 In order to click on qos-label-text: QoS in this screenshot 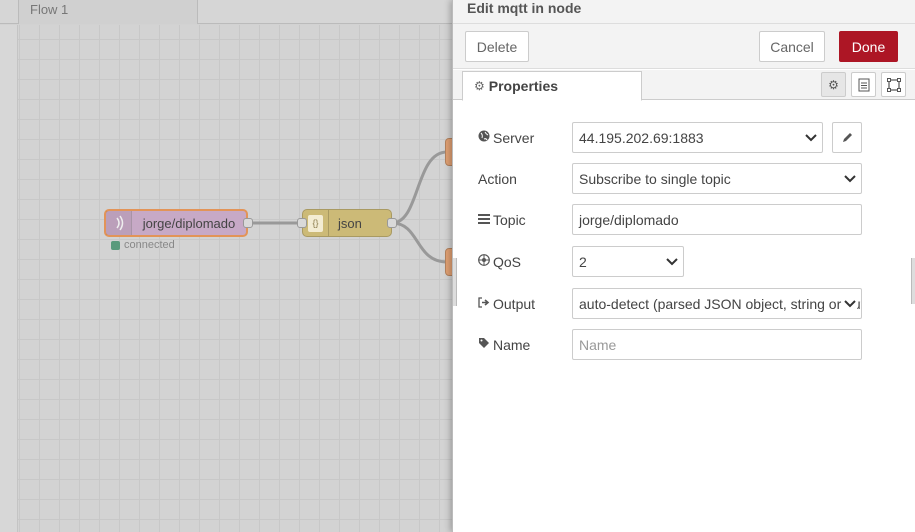, I will do `click(507, 261)`.